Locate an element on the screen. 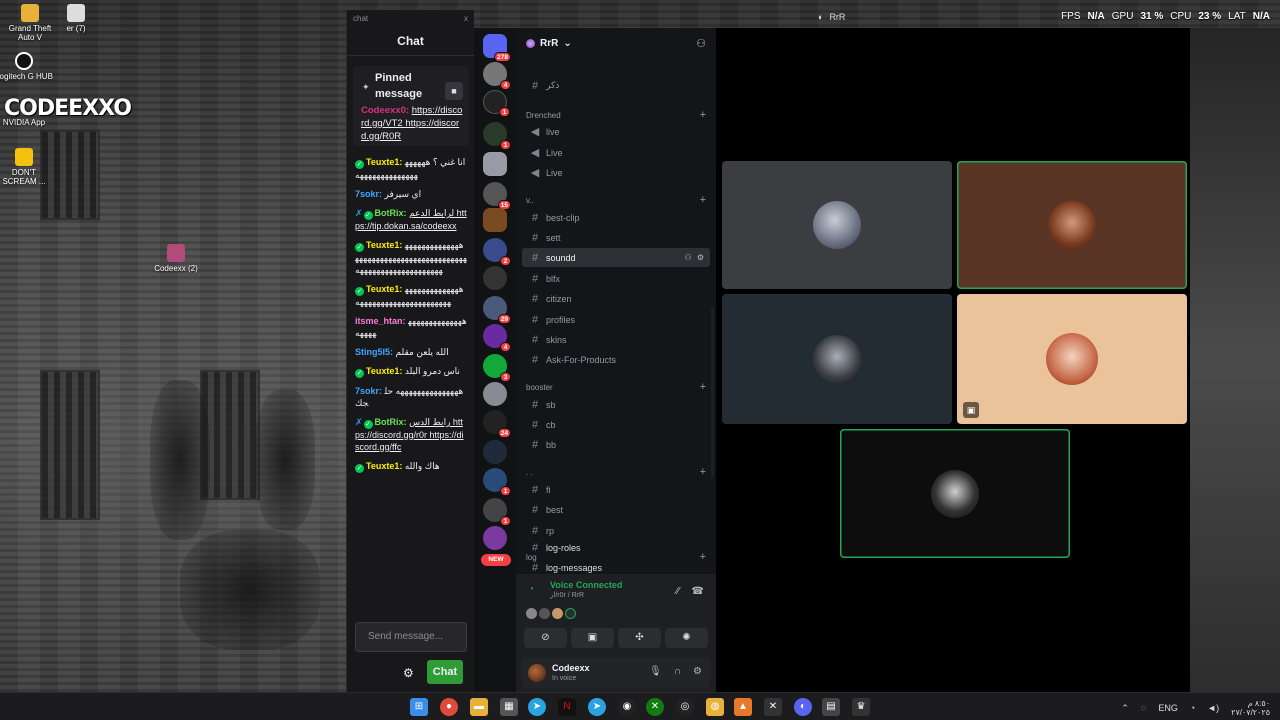 This screenshot has height=720, width=1280. server-icon: 2 is located at coordinates (497, 252).